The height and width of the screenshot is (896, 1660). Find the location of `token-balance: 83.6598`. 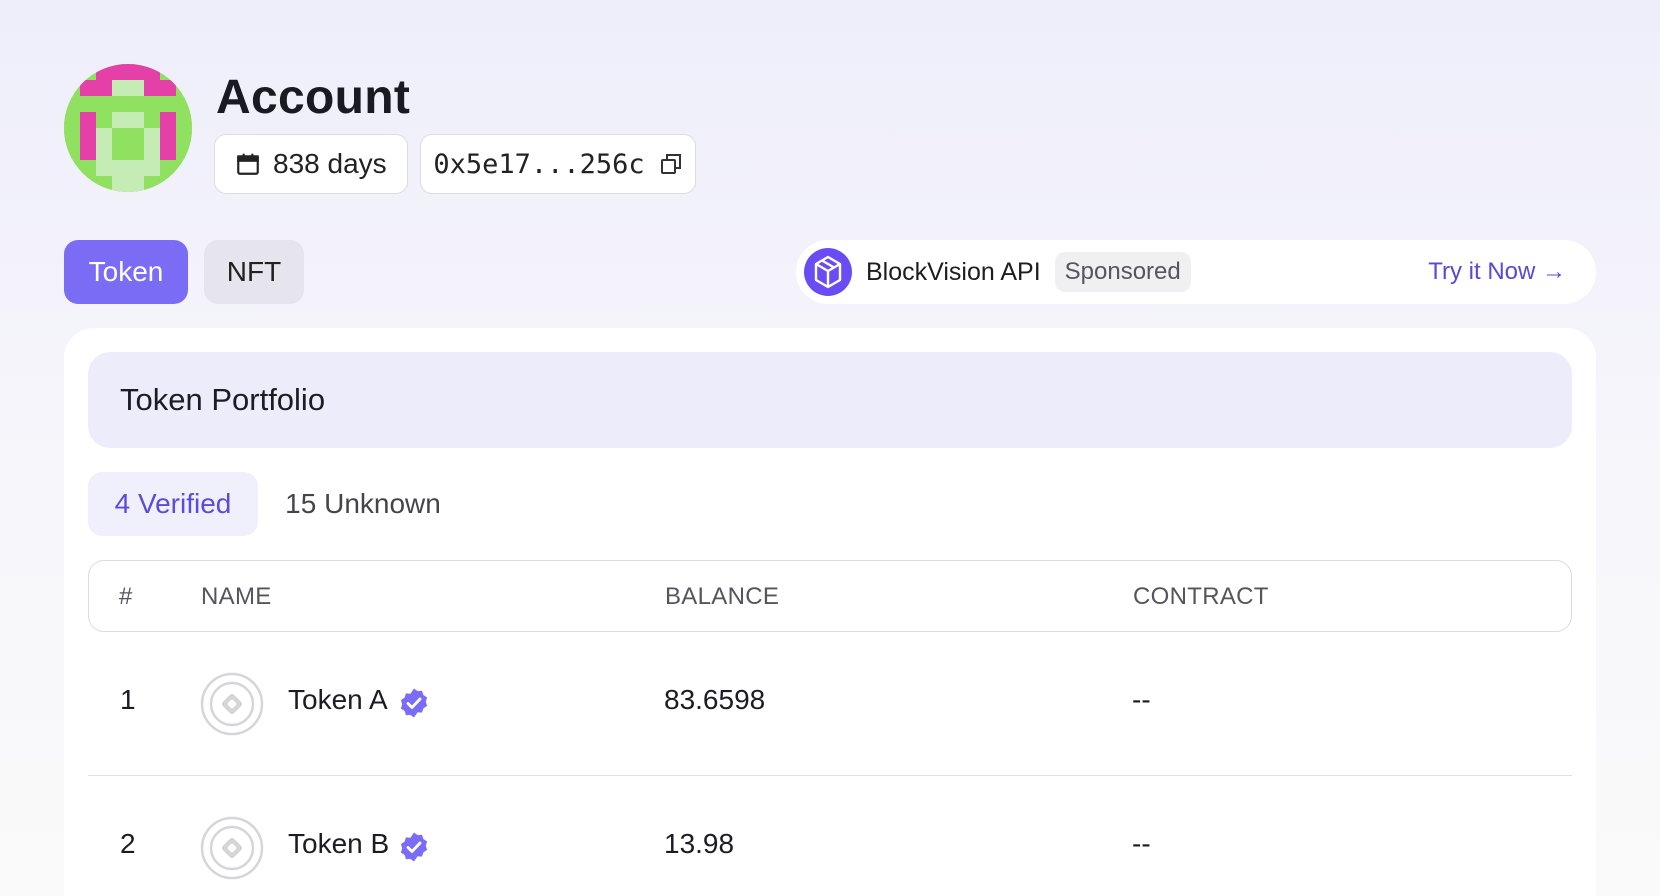

token-balance: 83.6598 is located at coordinates (715, 699).